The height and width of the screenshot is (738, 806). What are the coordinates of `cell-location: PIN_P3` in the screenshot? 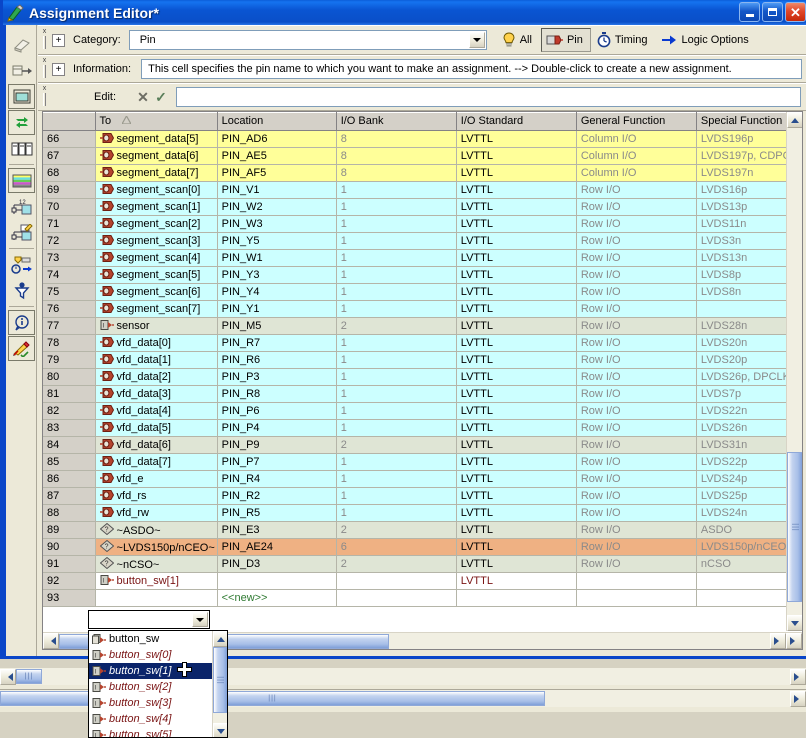 It's located at (277, 377).